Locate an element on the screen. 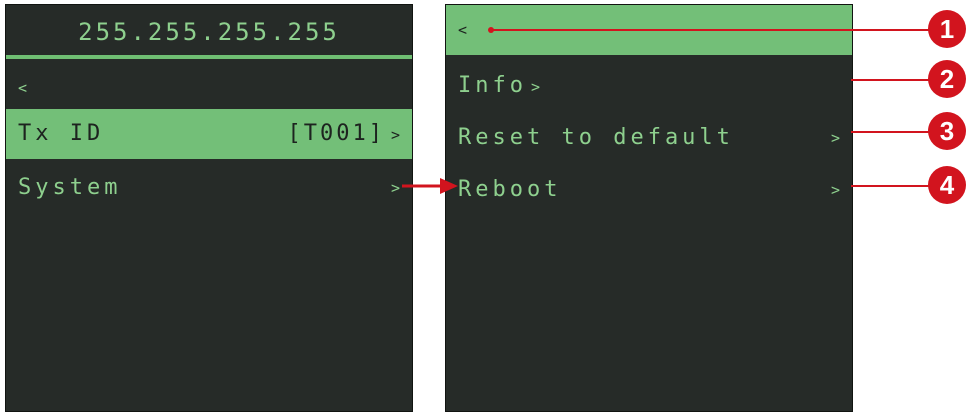  navigation-arrow-icon is located at coordinates (430, 186).